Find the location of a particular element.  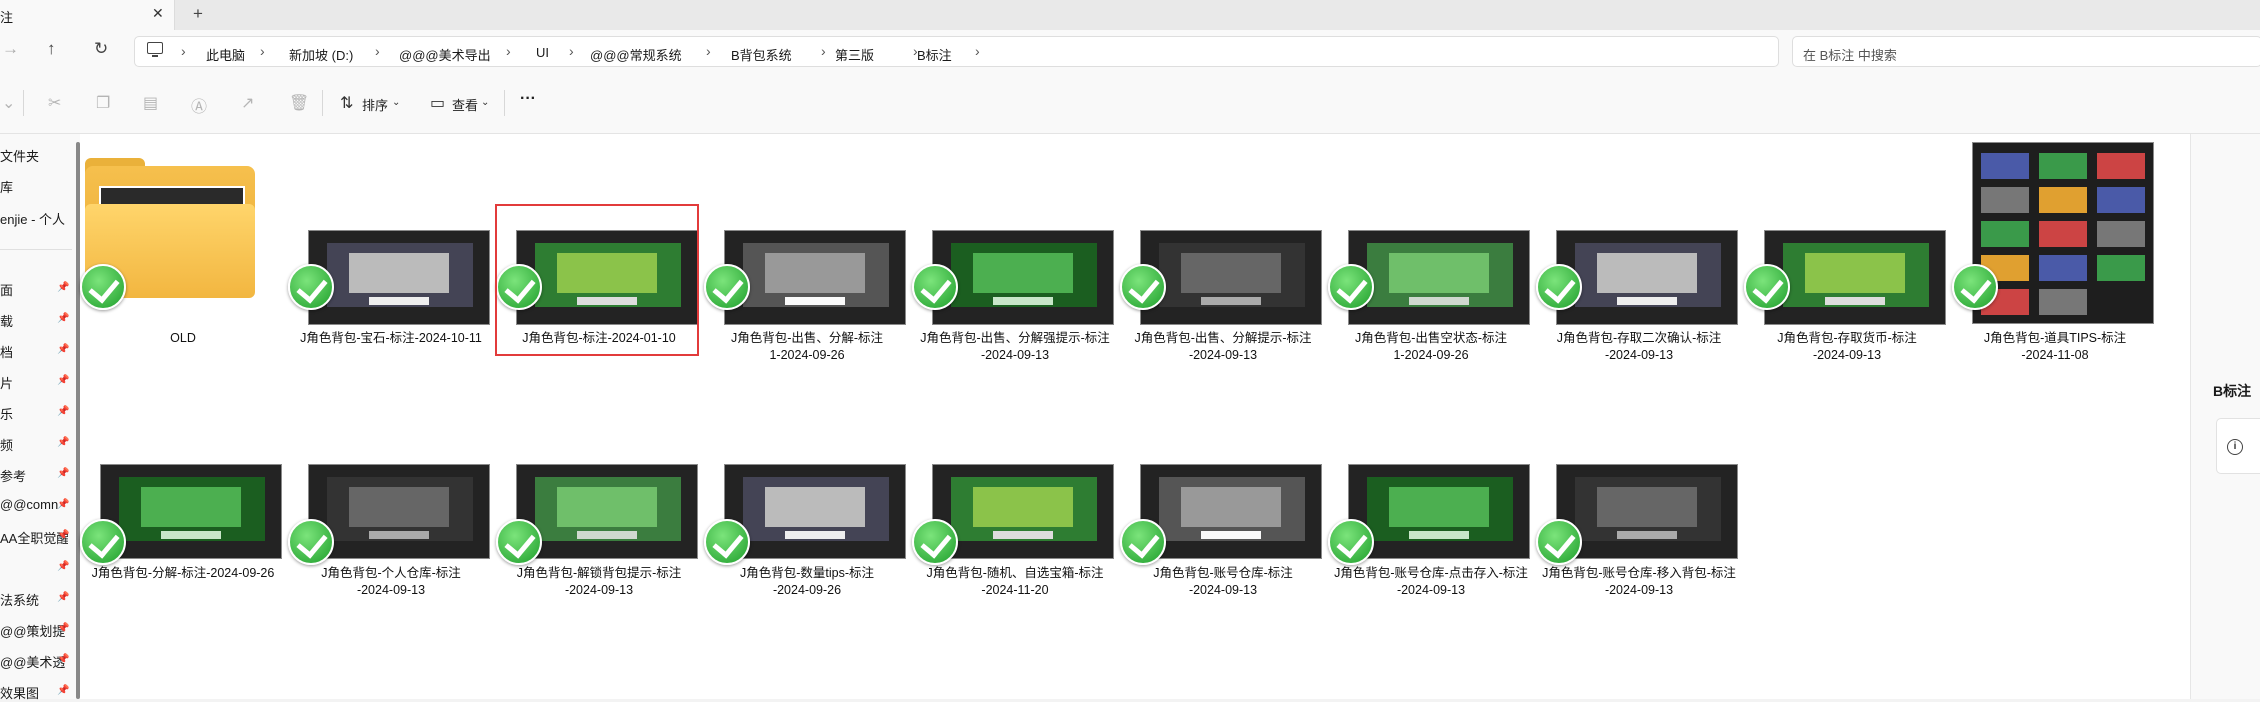

up-arrow-icon: ↑ is located at coordinates (51, 49).